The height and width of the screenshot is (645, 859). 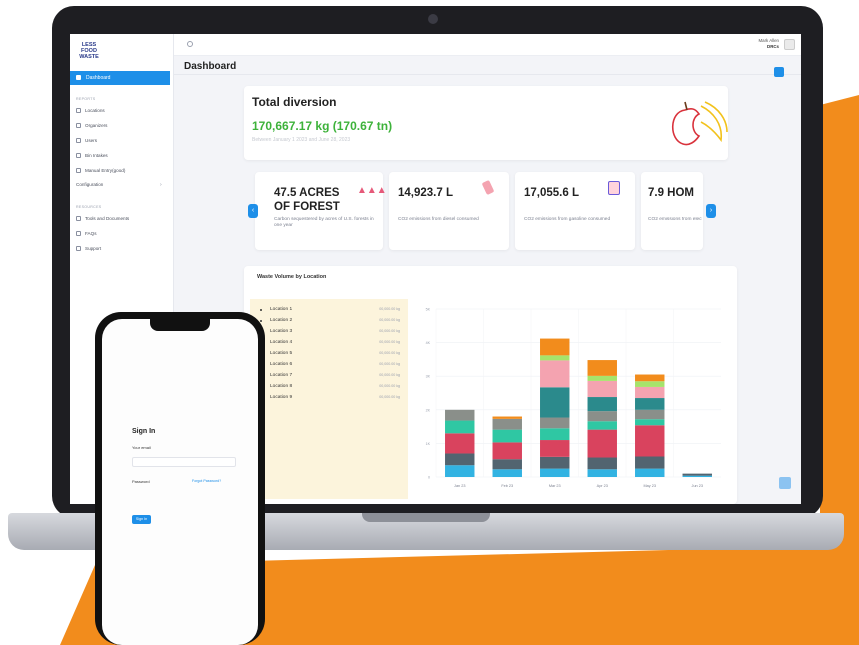 What do you see at coordinates (78, 110) in the screenshot?
I see `location-icon` at bounding box center [78, 110].